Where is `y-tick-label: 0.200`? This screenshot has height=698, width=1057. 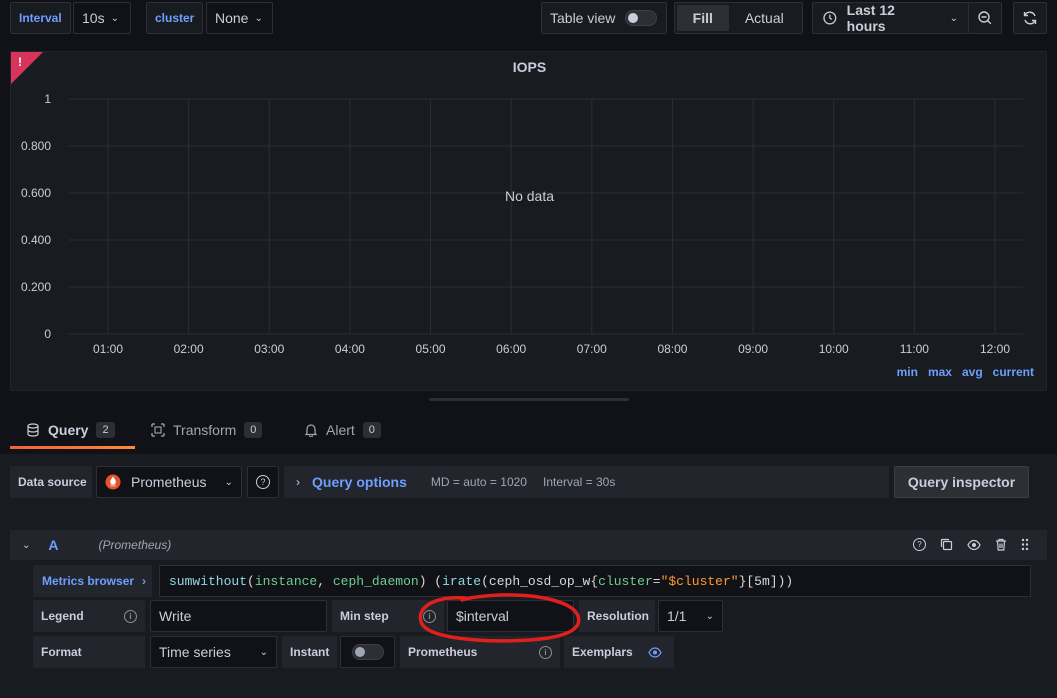 y-tick-label: 0.200 is located at coordinates (36, 287).